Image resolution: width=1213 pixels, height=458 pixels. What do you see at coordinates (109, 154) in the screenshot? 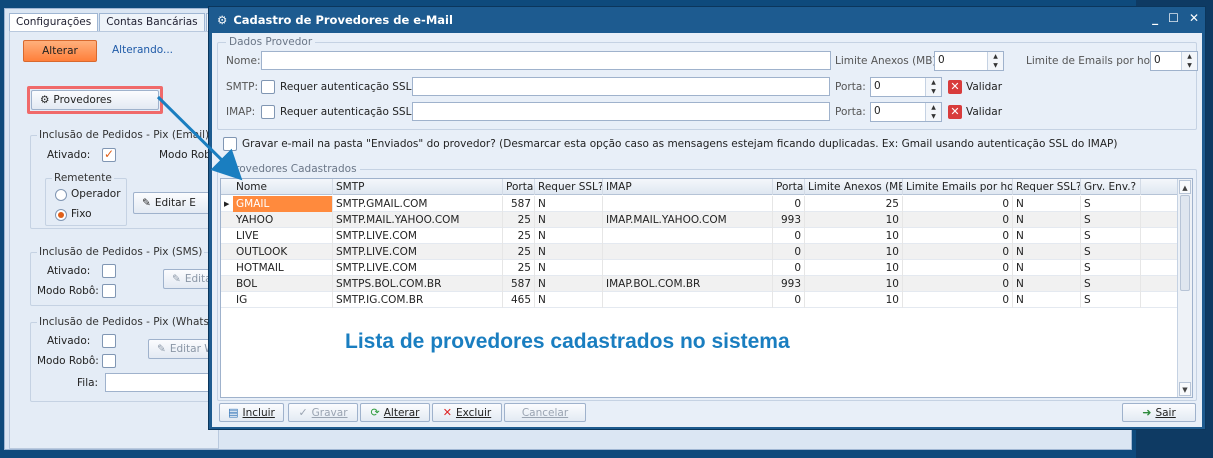
I see `email-ativado-checkbox` at bounding box center [109, 154].